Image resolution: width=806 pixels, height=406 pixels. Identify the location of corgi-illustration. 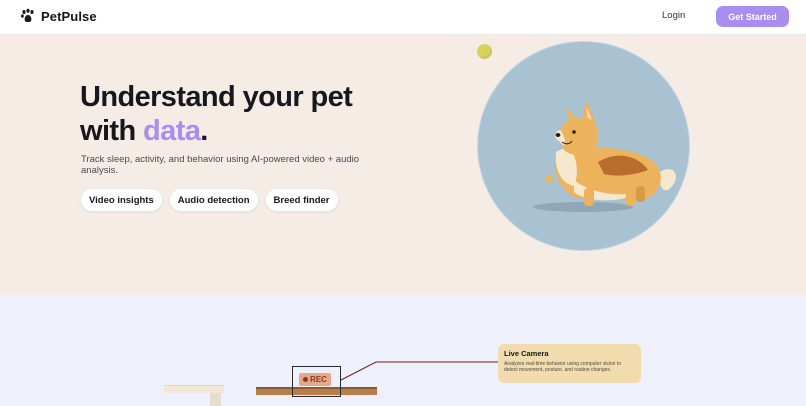
(604, 156).